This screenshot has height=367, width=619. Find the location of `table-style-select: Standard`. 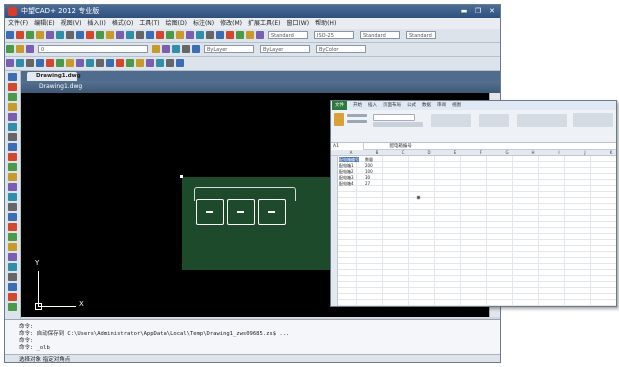

table-style-select: Standard is located at coordinates (380, 35).